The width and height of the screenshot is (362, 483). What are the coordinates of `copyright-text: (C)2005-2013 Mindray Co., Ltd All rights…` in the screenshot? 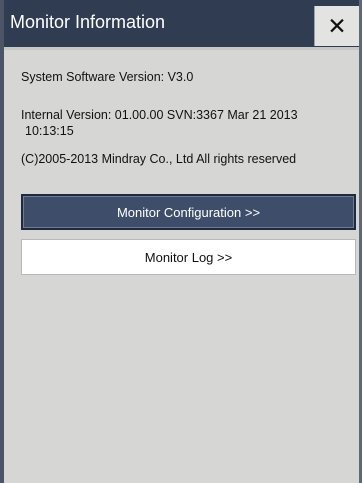 It's located at (159, 159).